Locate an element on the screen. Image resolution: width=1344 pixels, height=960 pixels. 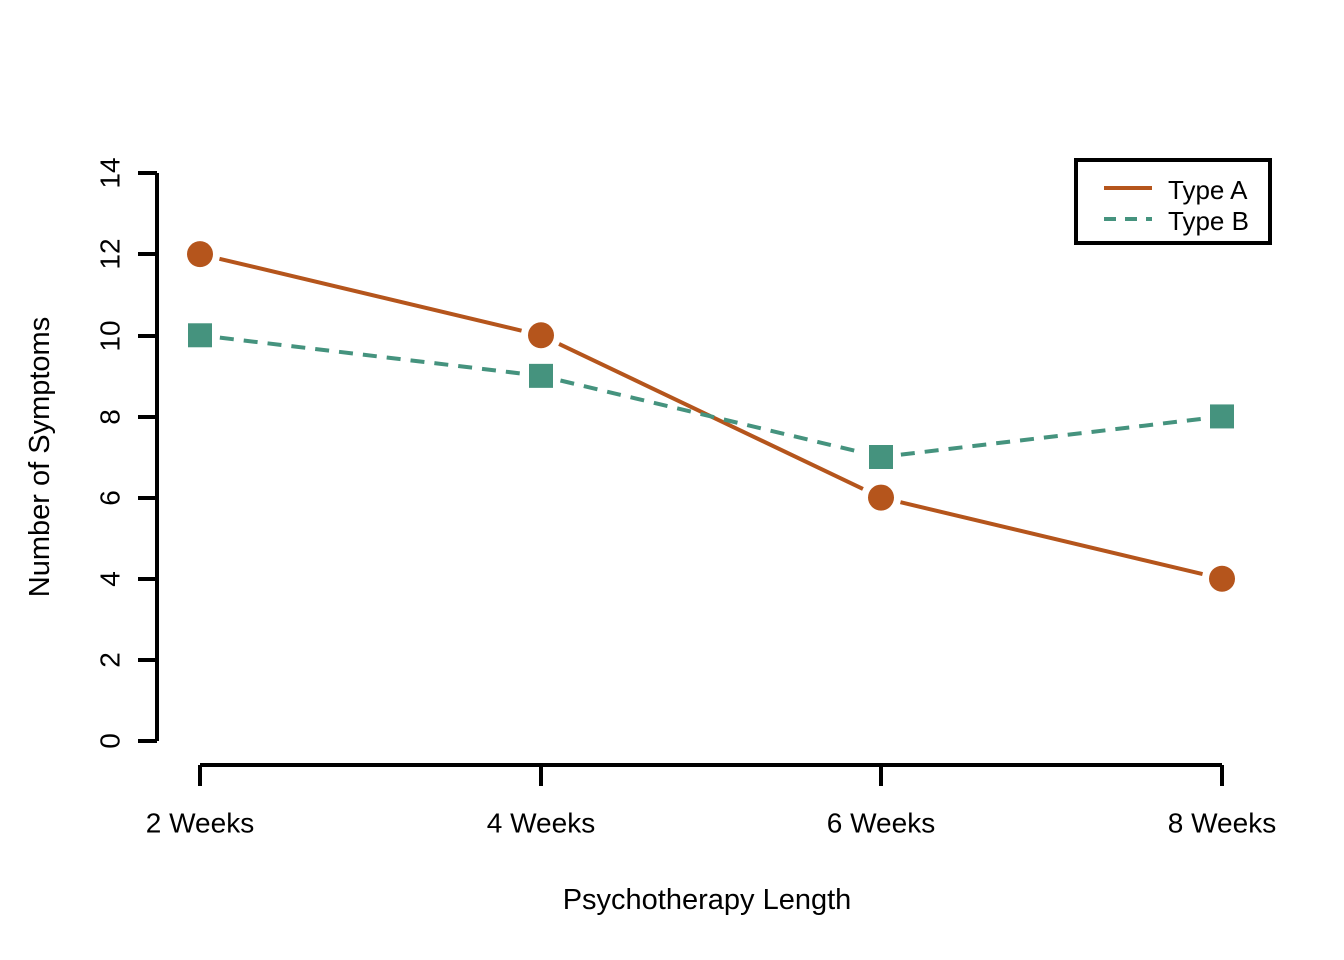
legend-label-type-b: Type B is located at coordinates (1208, 221).